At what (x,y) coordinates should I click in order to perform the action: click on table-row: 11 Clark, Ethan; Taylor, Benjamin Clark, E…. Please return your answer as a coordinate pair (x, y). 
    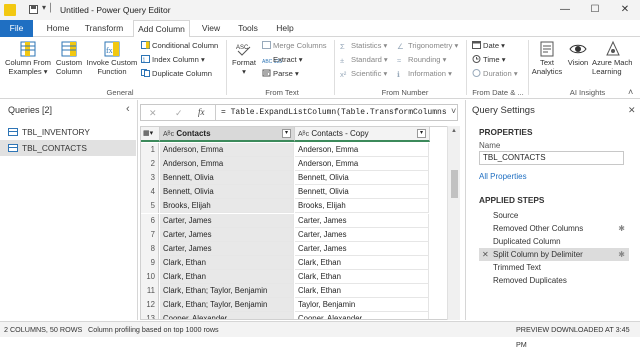
    Looking at the image, I should click on (300, 291).